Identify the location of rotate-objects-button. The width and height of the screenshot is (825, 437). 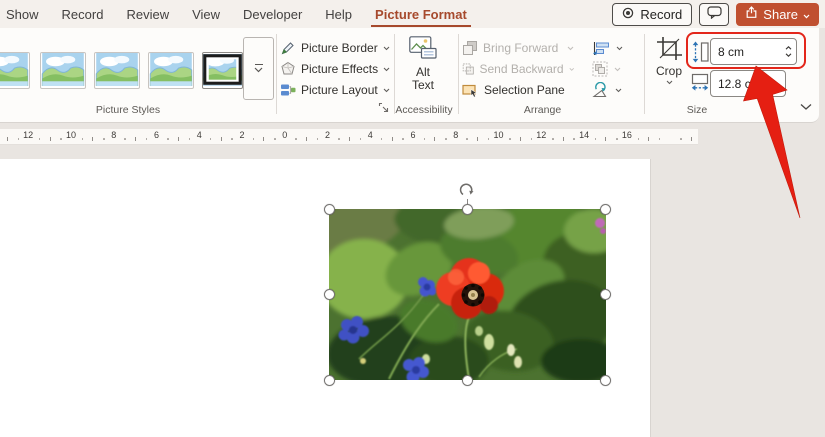
(607, 90).